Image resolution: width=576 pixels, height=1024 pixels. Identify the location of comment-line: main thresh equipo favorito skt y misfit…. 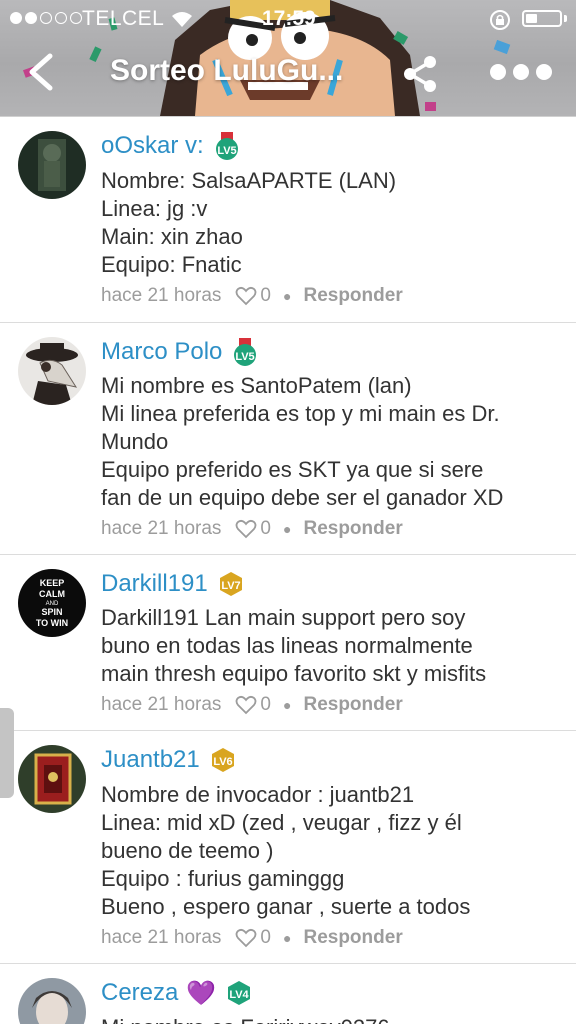
(294, 673).